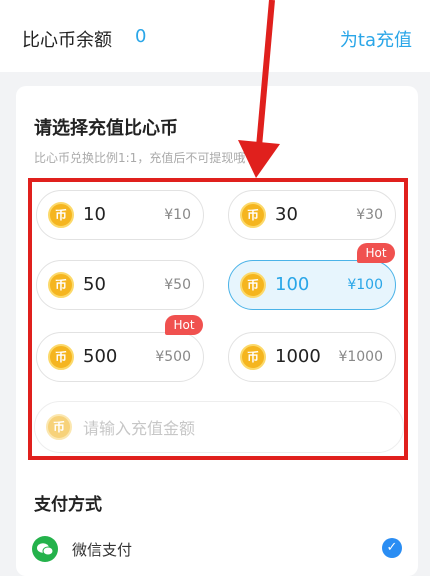 The height and width of the screenshot is (576, 430). I want to click on recharge-section-title: 请选择充值比心币, so click(106, 128).